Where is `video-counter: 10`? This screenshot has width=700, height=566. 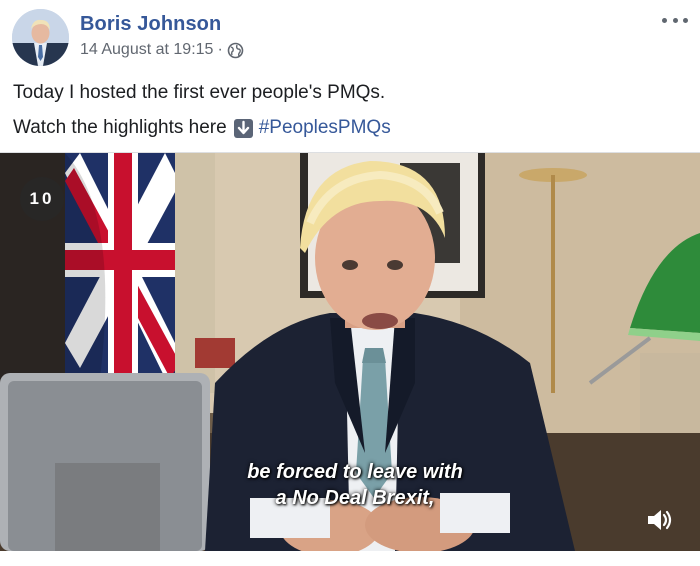
video-counter: 10 is located at coordinates (42, 199).